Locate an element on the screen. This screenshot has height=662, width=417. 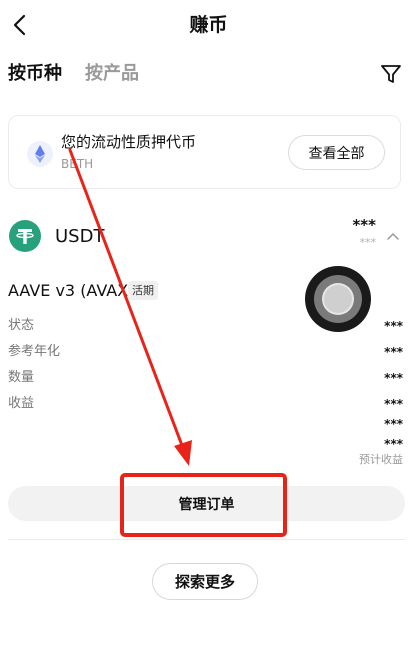
quantity-value: *** is located at coordinates (393, 378).